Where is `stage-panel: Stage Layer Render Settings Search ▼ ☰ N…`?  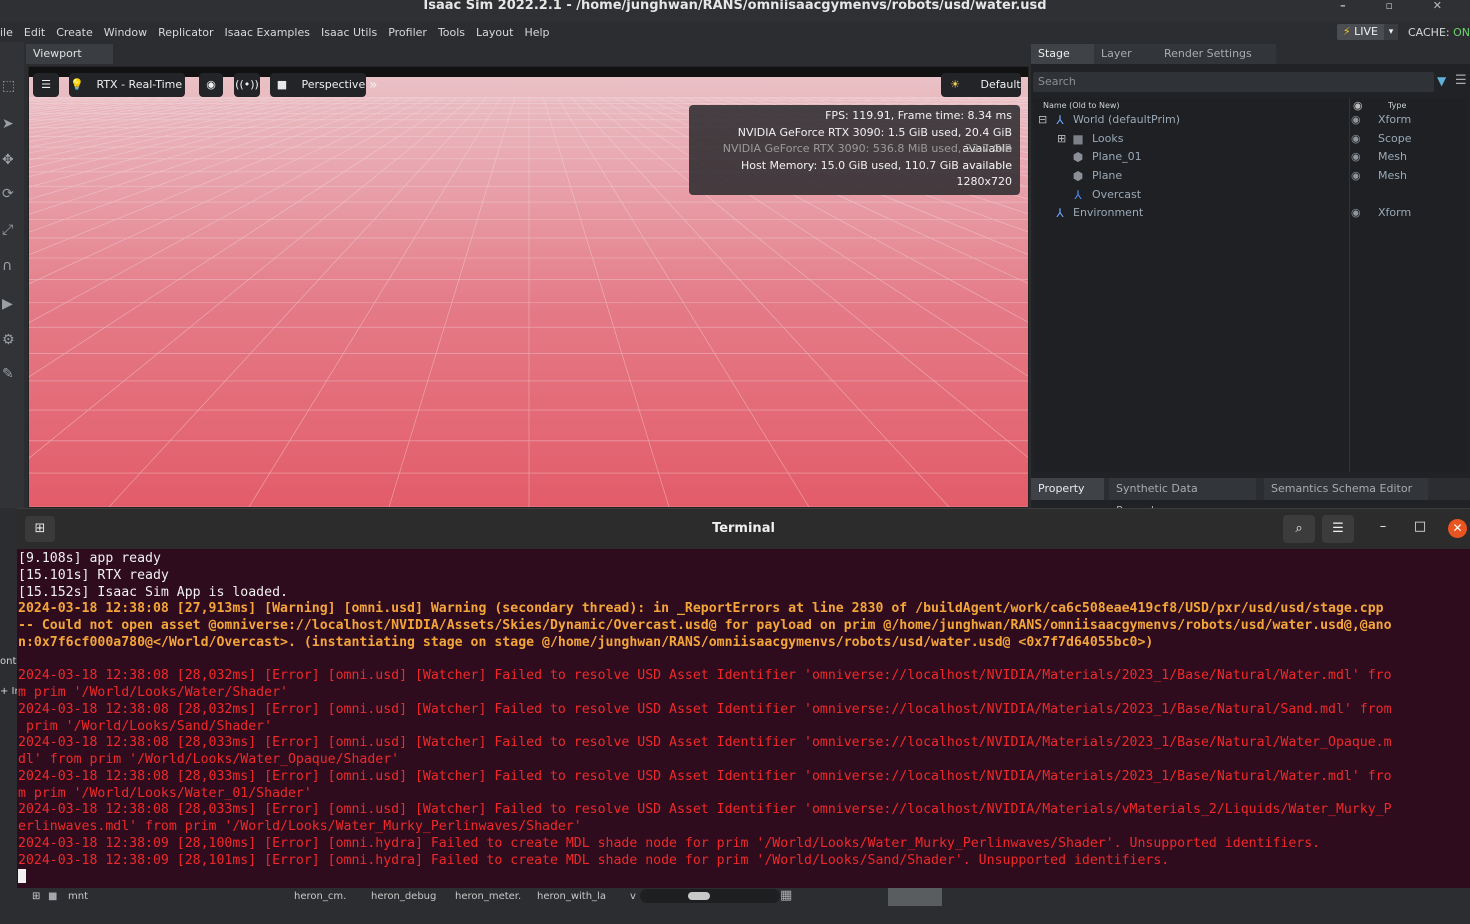 stage-panel: Stage Layer Render Settings Search ▼ ☰ N… is located at coordinates (1250, 276).